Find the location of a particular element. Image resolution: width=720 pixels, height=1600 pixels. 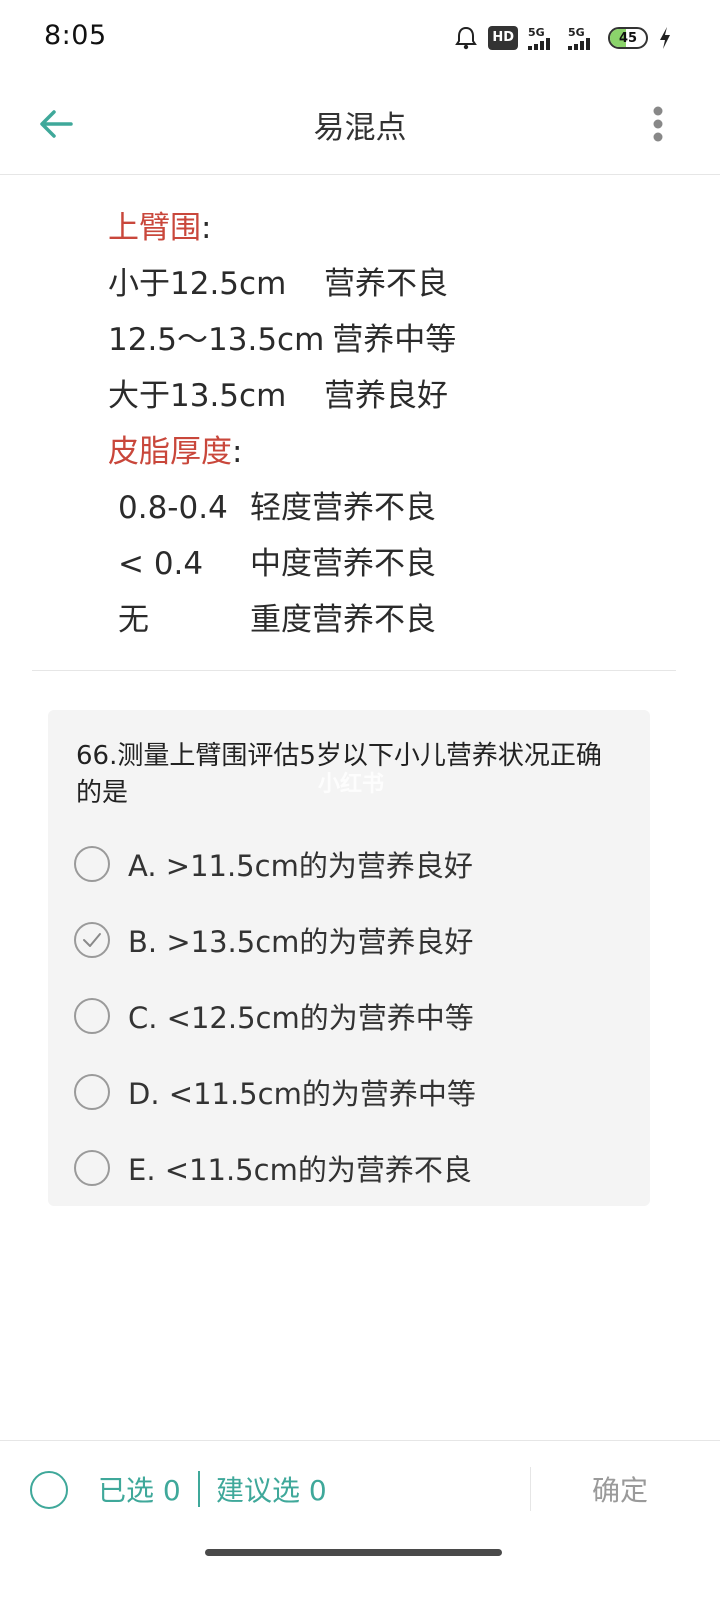

title-bar: 易混点 is located at coordinates (360, 125).